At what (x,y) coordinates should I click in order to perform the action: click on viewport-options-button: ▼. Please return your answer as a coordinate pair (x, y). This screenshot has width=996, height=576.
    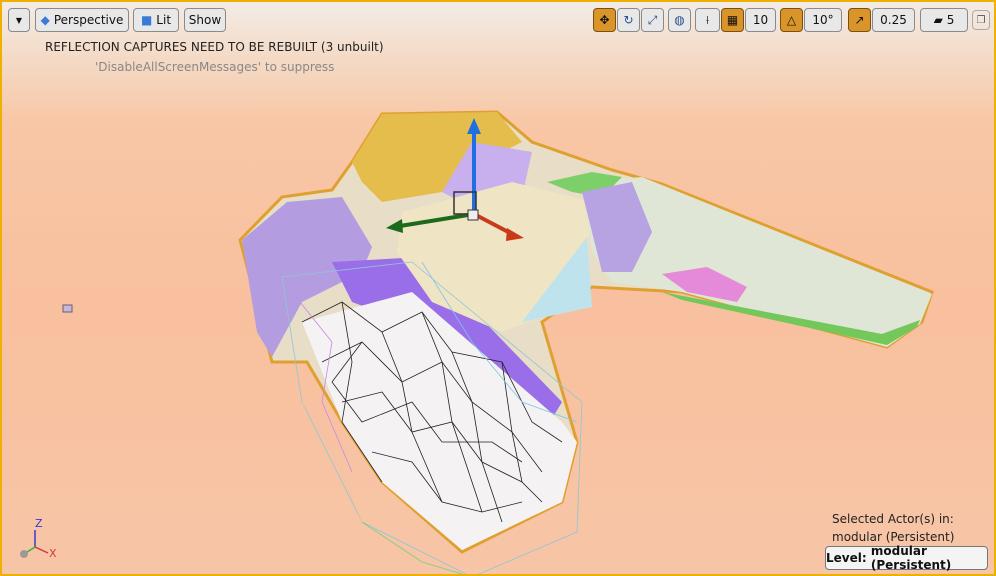
    Looking at the image, I should click on (19, 20).